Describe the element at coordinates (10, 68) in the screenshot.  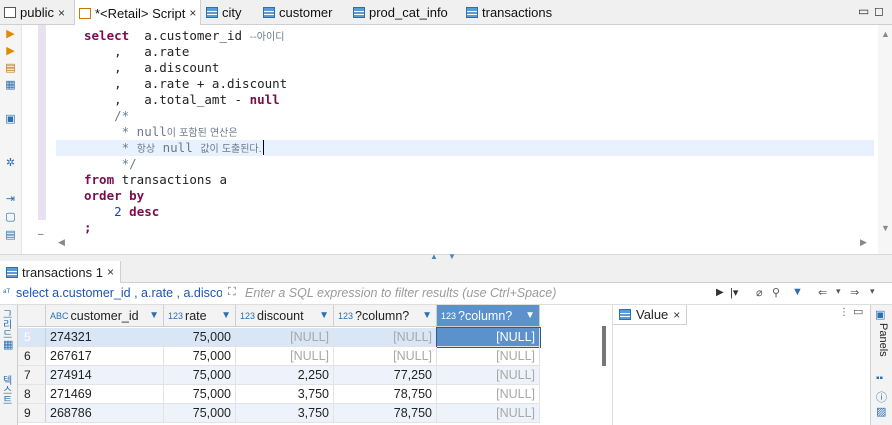
I see `explain-plan-icon: ▤` at that location.